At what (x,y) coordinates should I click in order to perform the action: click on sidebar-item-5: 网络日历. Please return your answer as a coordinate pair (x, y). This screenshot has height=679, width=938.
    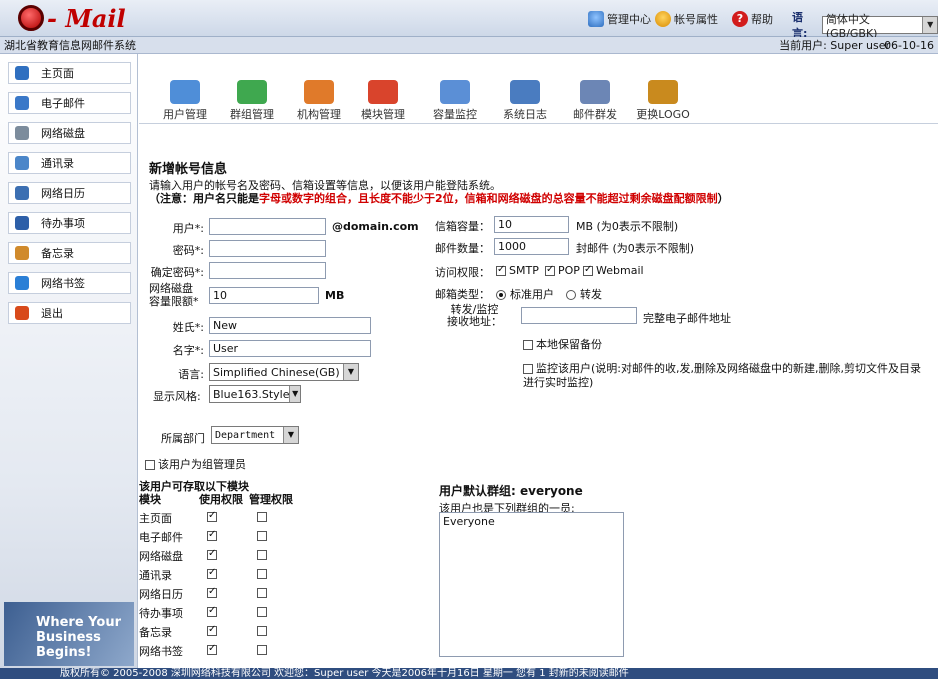
    Looking at the image, I should click on (69, 193).